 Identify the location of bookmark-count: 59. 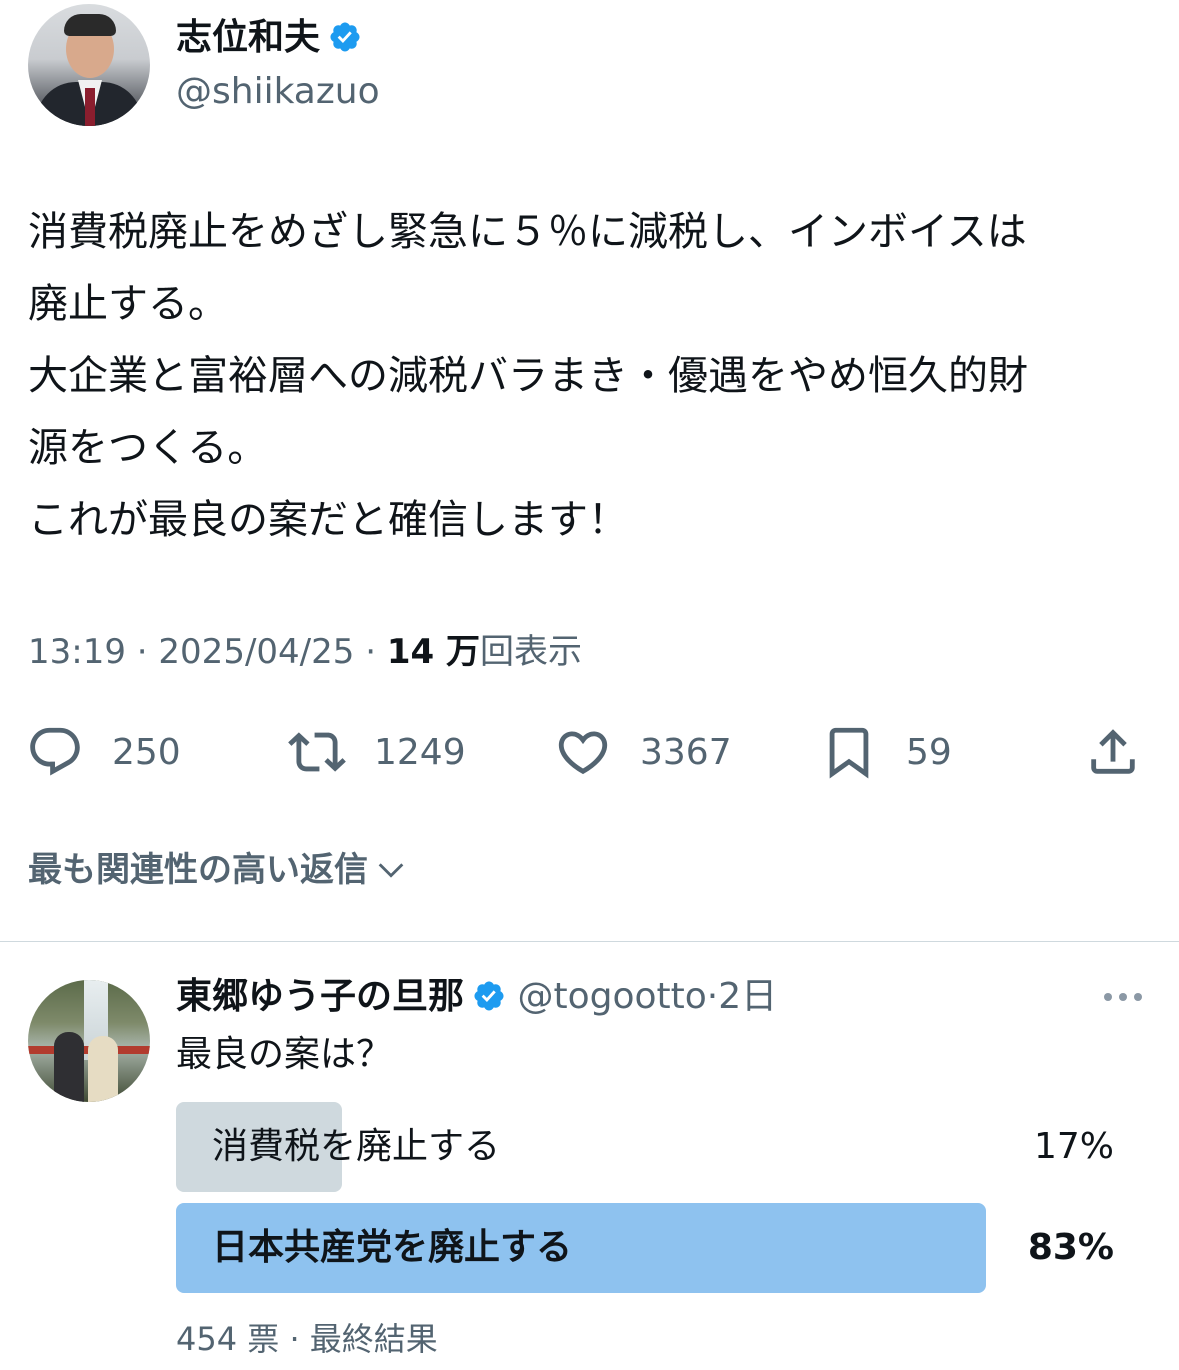
(929, 752).